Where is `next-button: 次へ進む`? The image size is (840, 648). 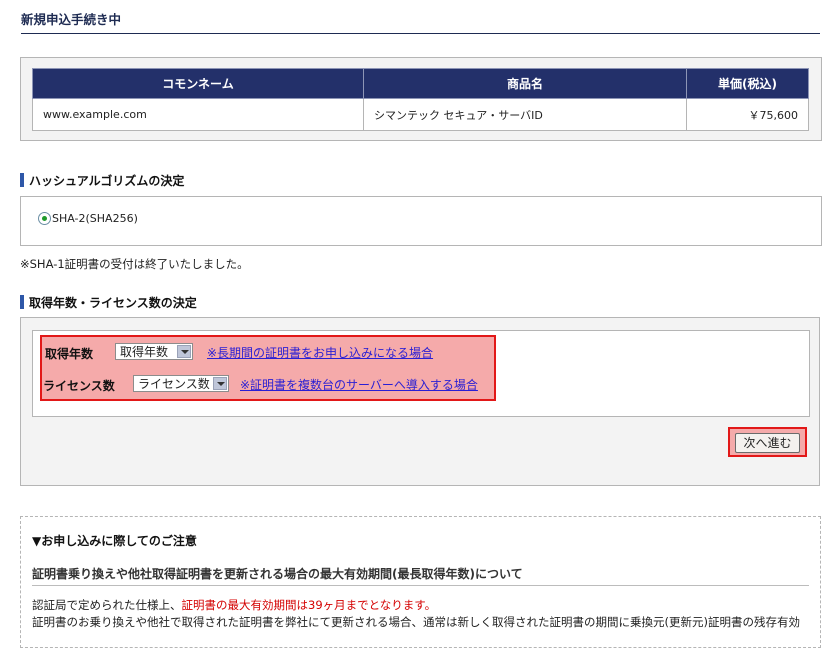
next-button: 次へ進む is located at coordinates (767, 443).